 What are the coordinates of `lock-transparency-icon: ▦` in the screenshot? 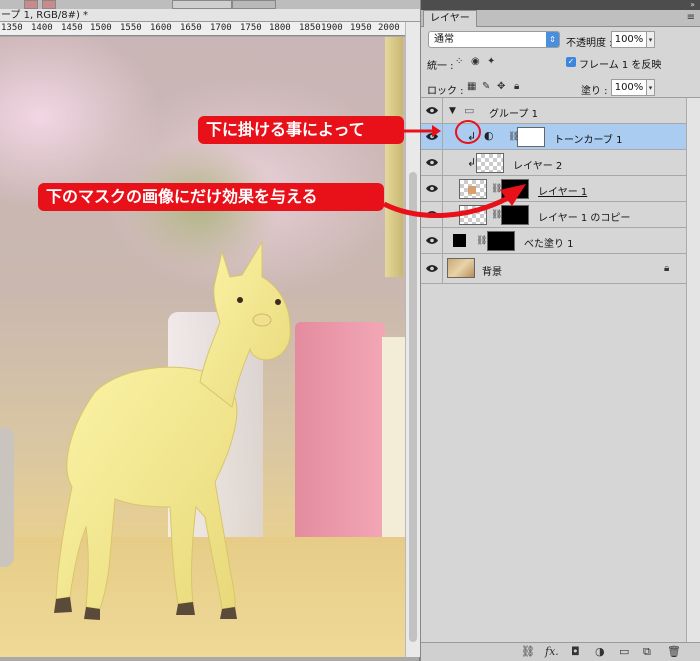 It's located at (471, 87).